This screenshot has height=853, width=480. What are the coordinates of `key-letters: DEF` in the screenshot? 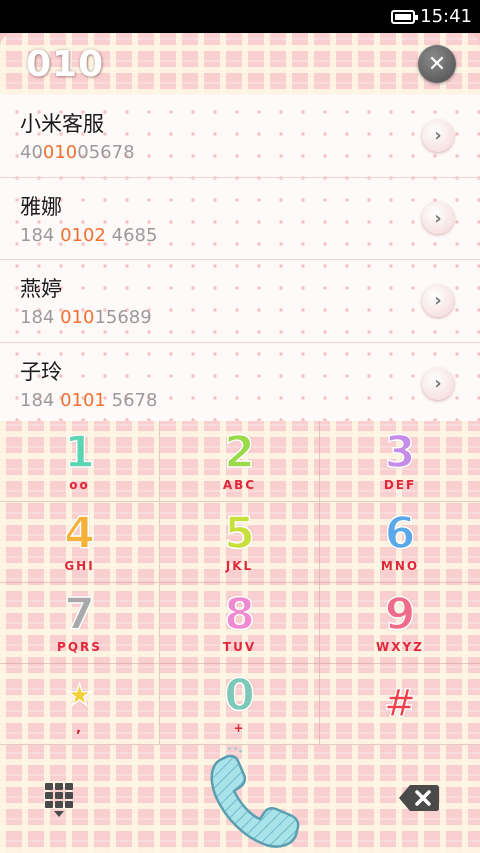 It's located at (400, 485).